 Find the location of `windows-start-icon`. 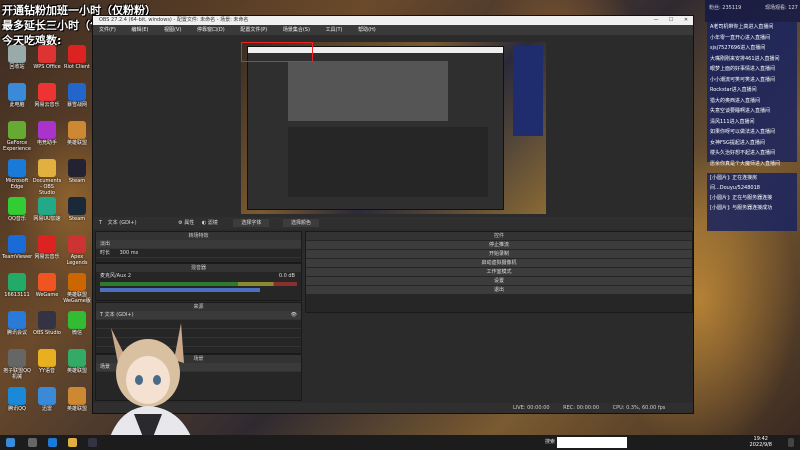

windows-start-icon is located at coordinates (10, 442).